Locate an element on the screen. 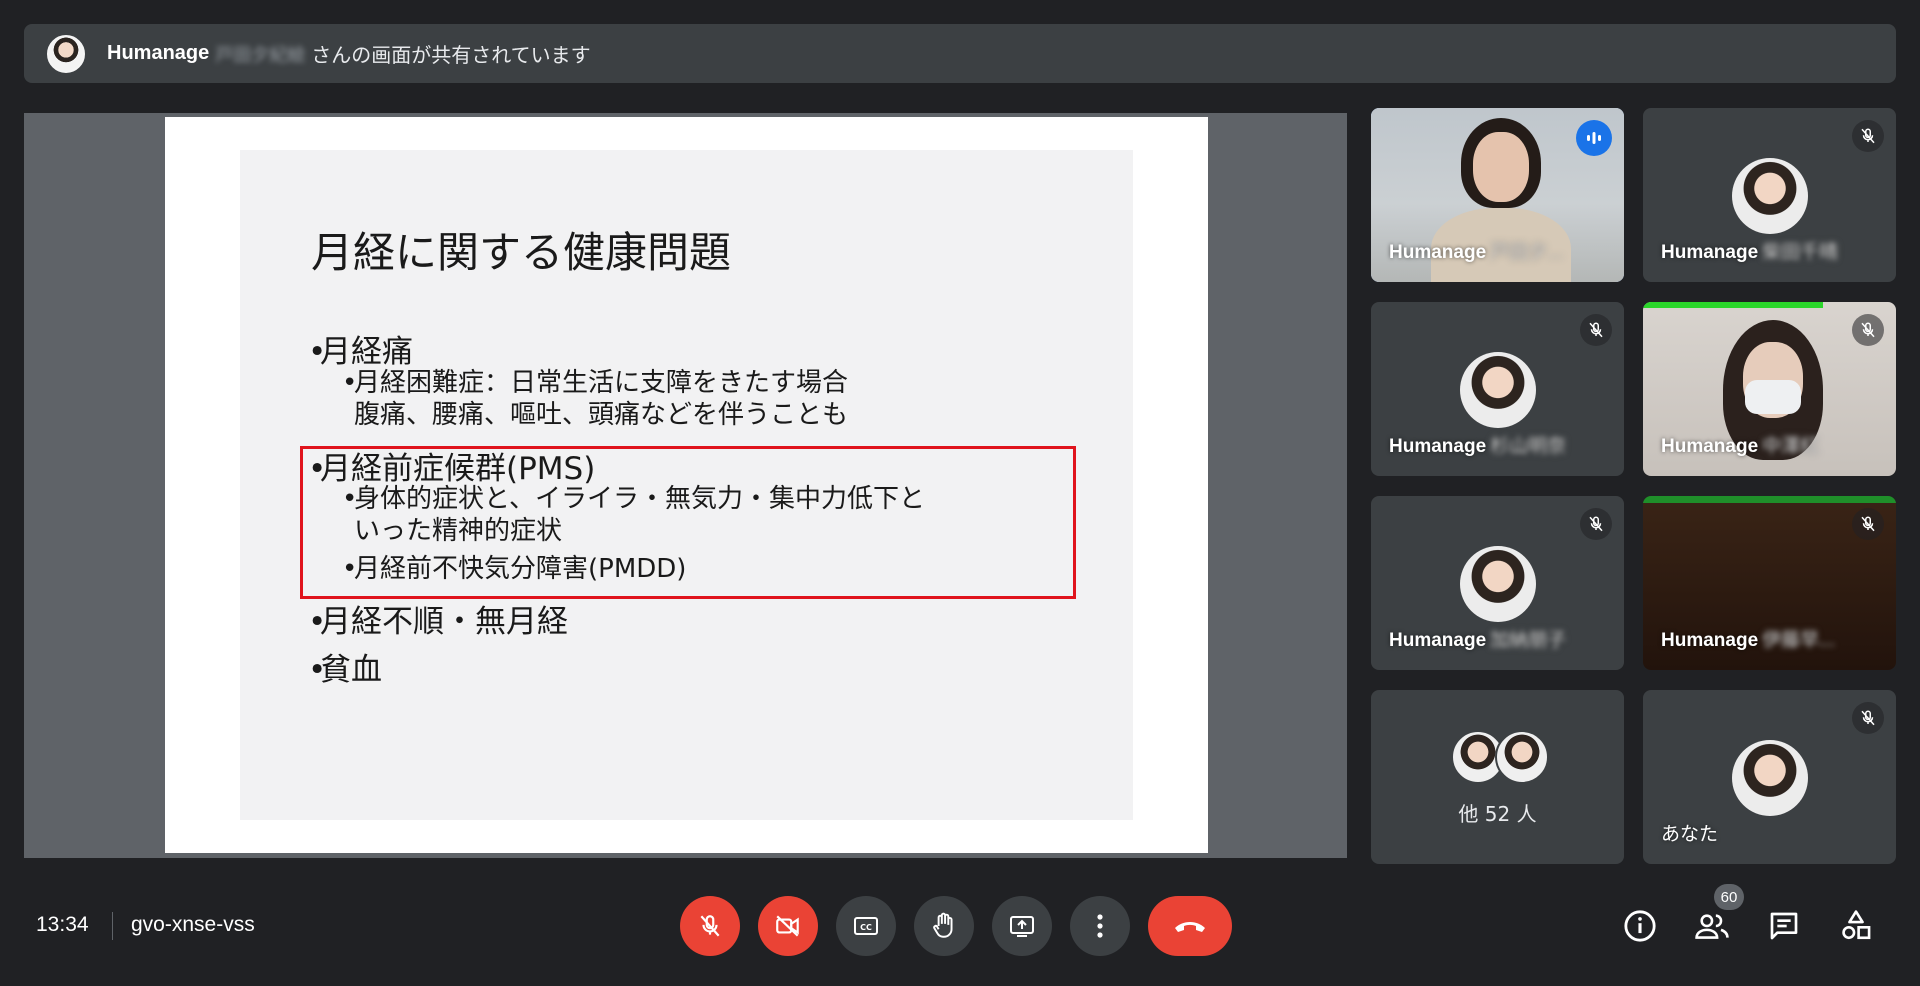 The height and width of the screenshot is (986, 1920). slide-bullet: •貧血 is located at coordinates (345, 670).